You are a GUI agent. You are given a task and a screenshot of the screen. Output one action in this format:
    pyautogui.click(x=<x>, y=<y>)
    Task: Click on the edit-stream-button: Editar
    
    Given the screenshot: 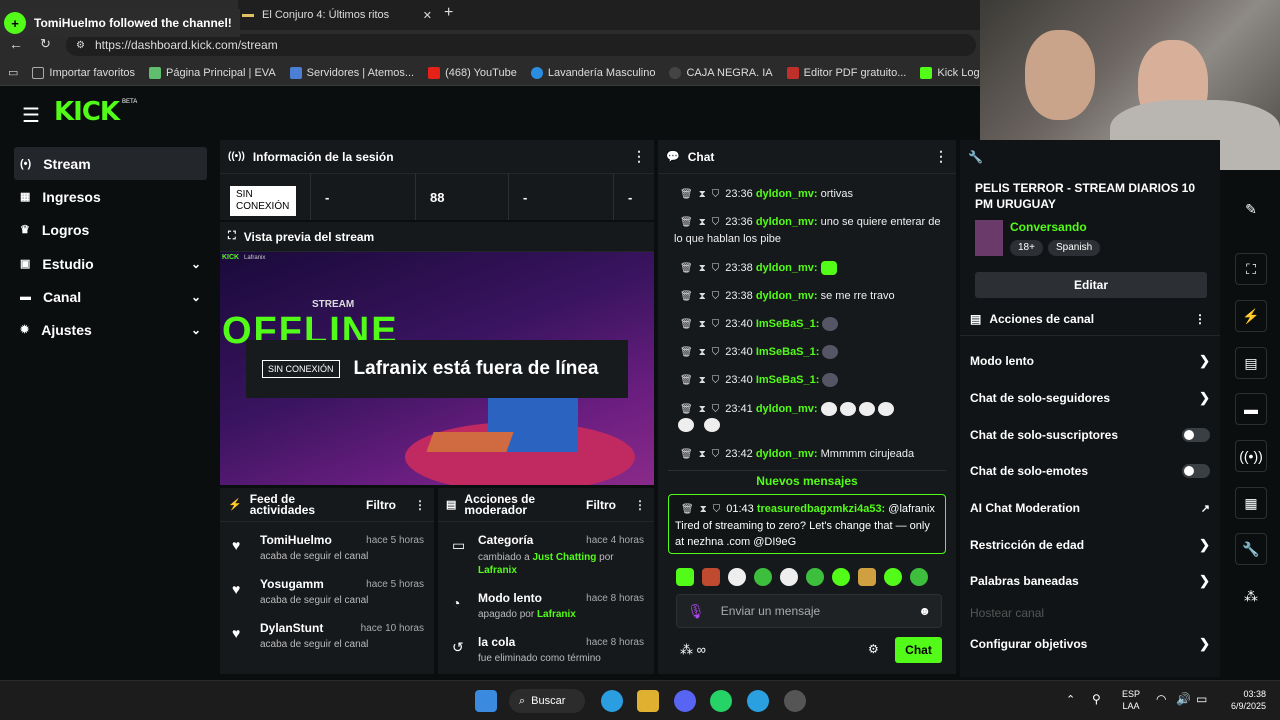 What is the action you would take?
    pyautogui.click(x=1091, y=285)
    